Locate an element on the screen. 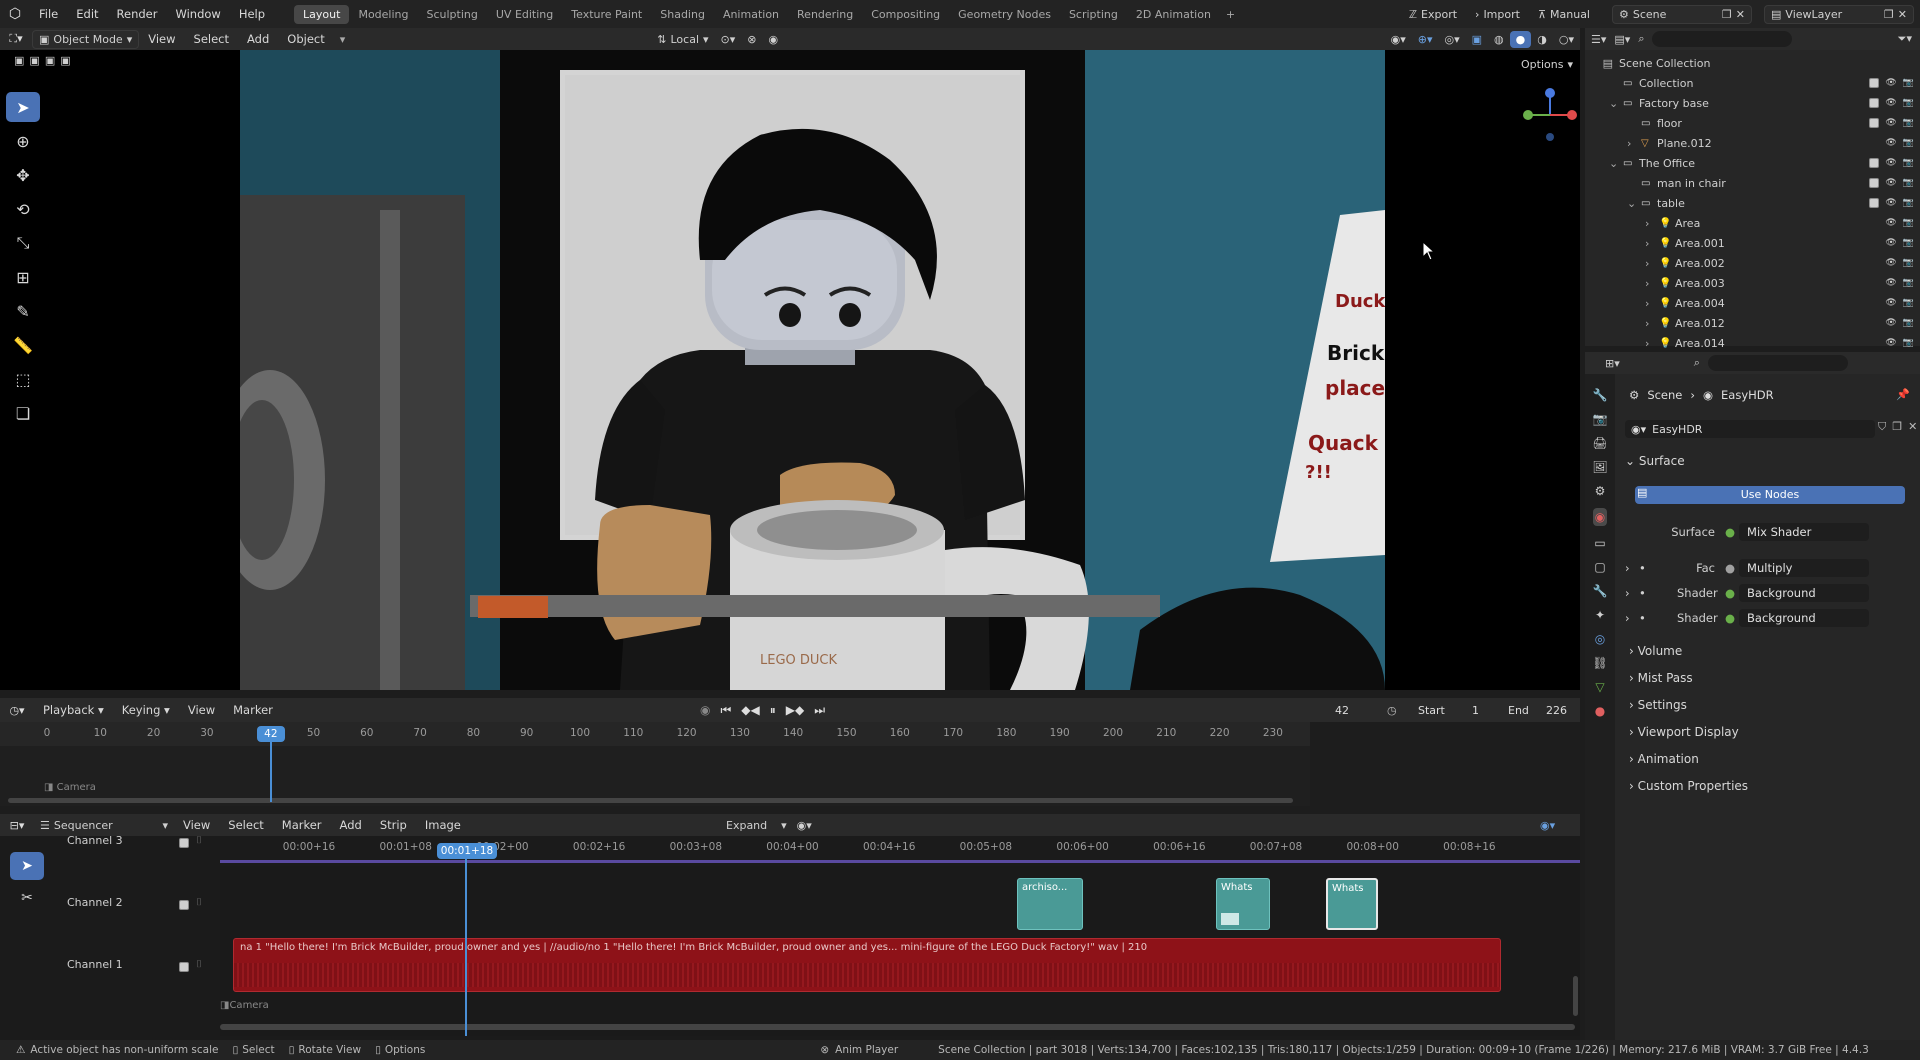 The height and width of the screenshot is (1060, 1920). timeline-menu-view: View is located at coordinates (201, 710).